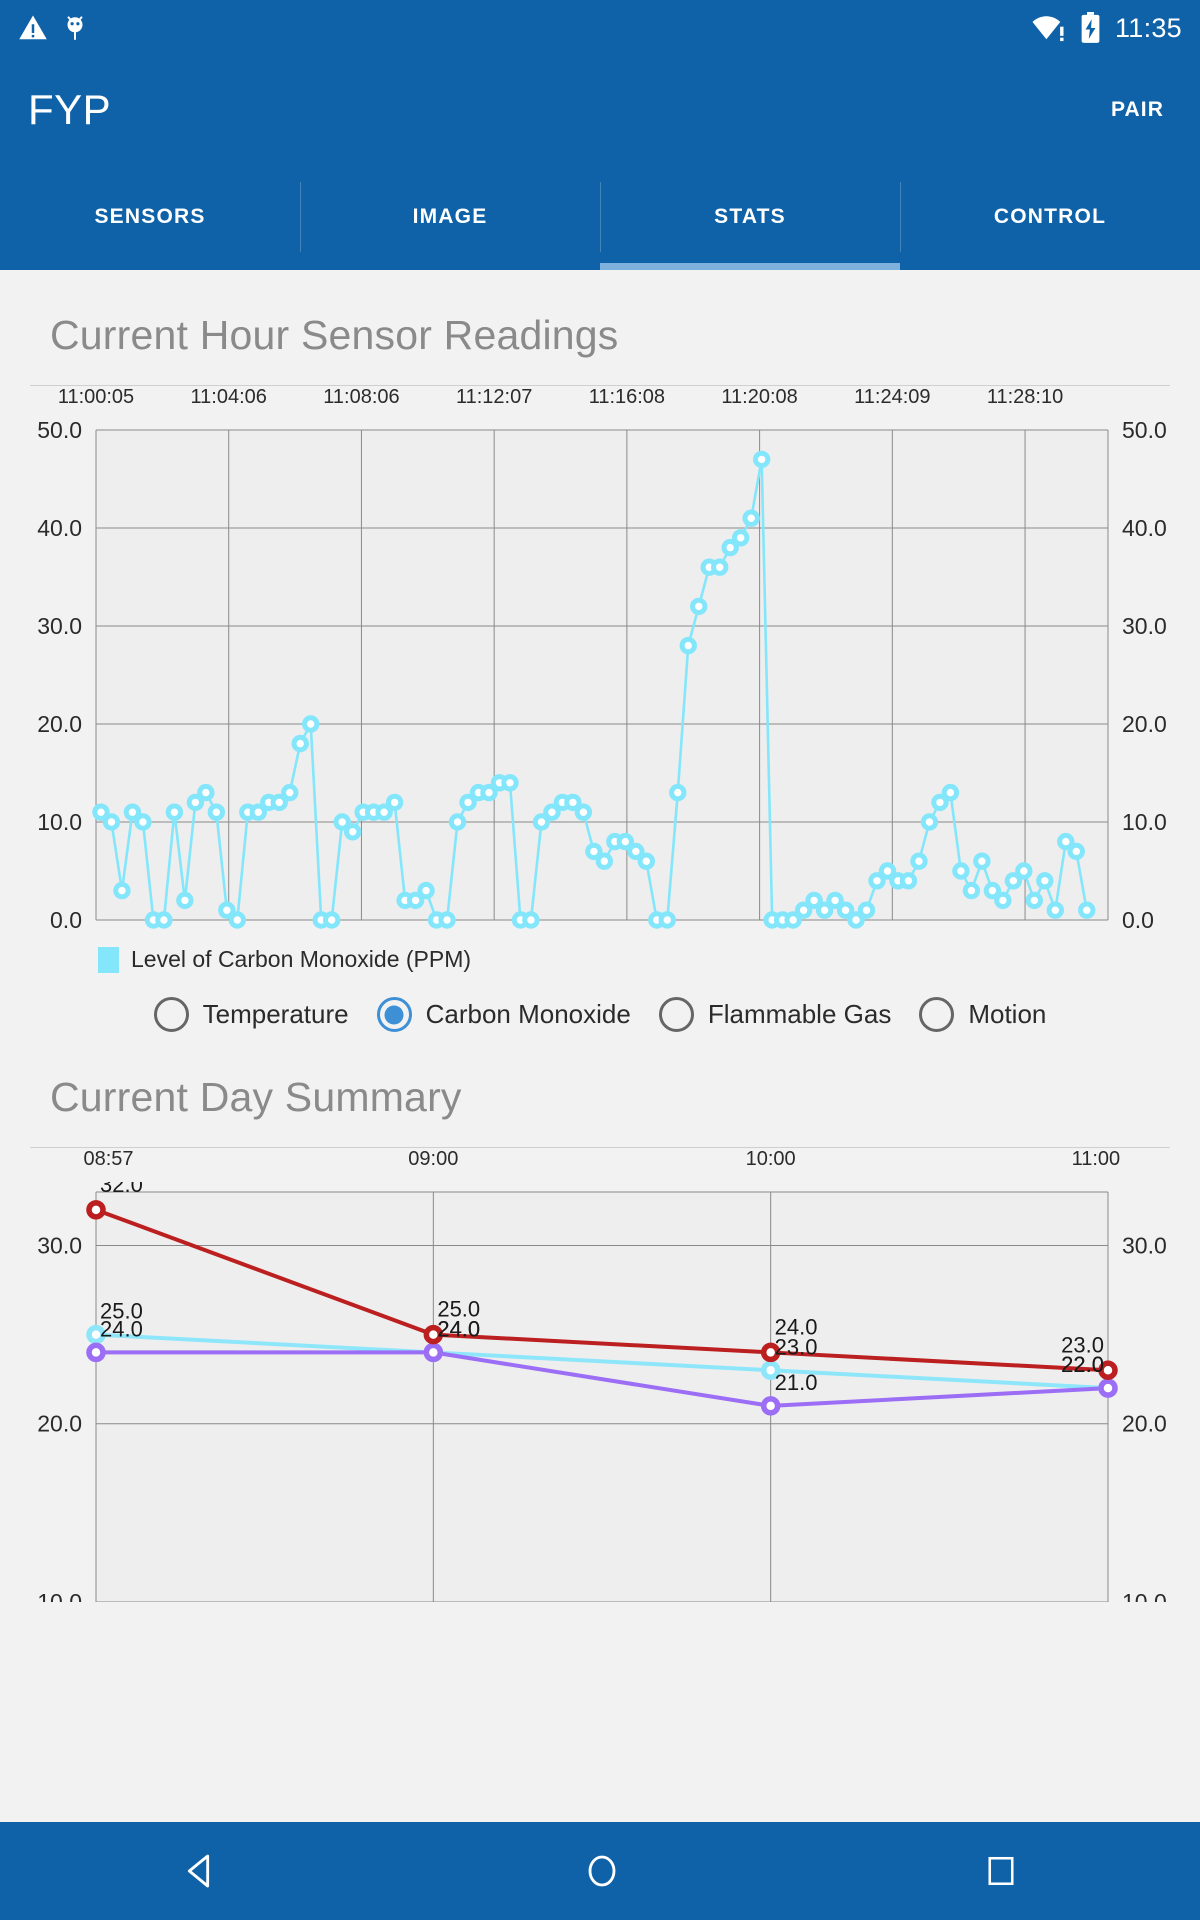 Image resolution: width=1200 pixels, height=1920 pixels. What do you see at coordinates (1144, 724) in the screenshot?
I see `hour-ytick-label-right: 20.0` at bounding box center [1144, 724].